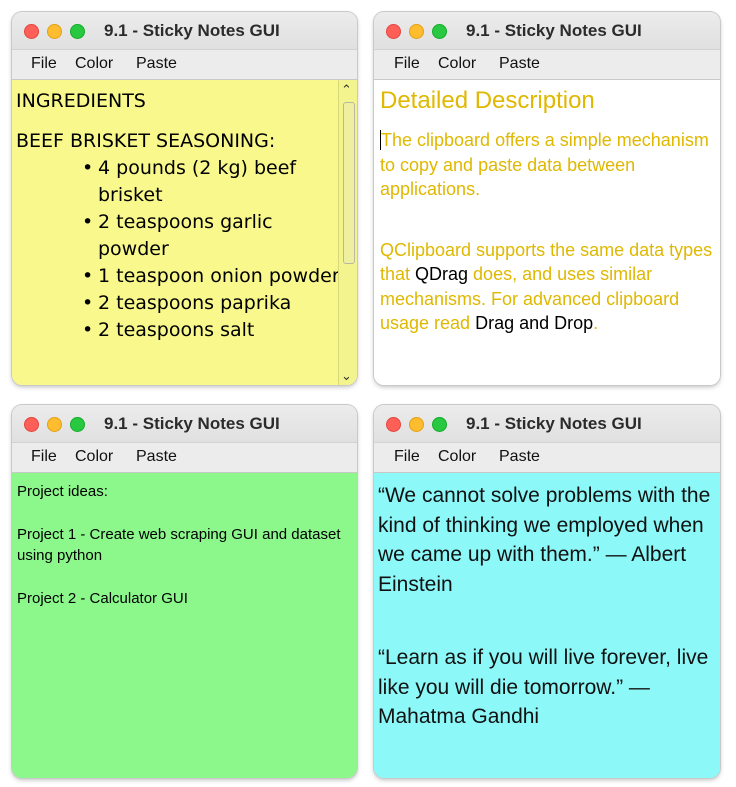  What do you see at coordinates (487, 100) in the screenshot?
I see `note-heading: Detailed Description` at bounding box center [487, 100].